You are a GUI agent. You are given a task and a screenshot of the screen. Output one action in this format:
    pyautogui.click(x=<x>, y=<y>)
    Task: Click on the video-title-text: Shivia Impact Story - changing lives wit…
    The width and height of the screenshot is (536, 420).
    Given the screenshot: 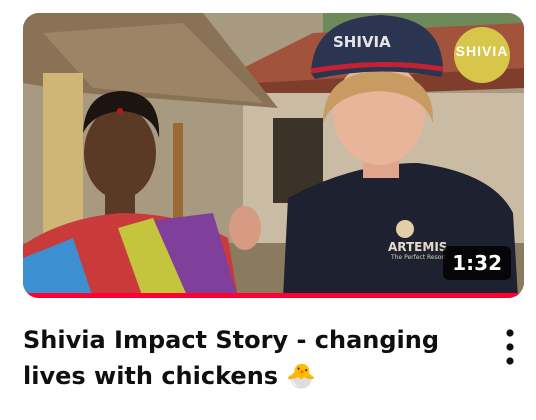 What is the action you would take?
    pyautogui.click(x=231, y=358)
    